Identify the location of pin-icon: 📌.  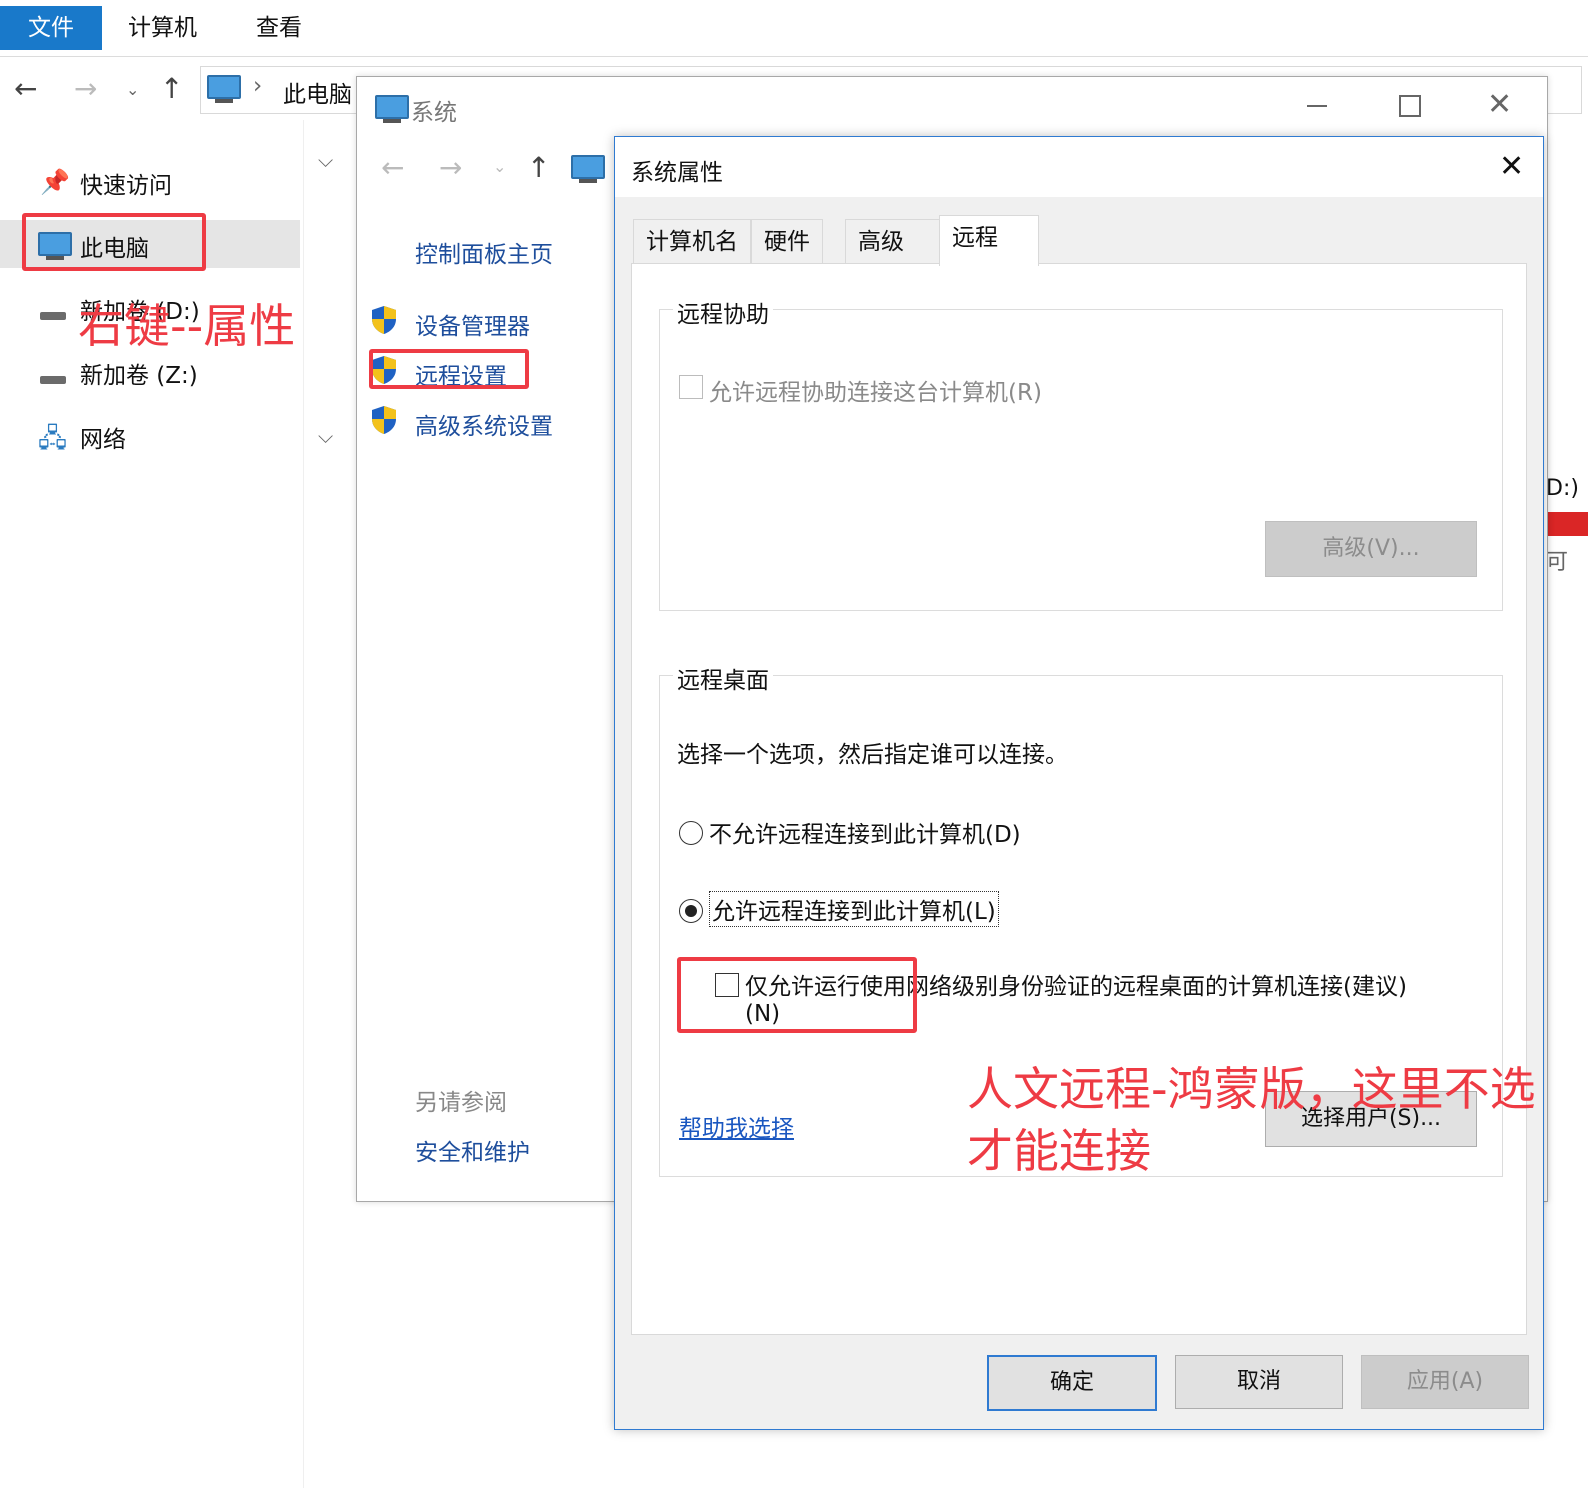
(55, 182).